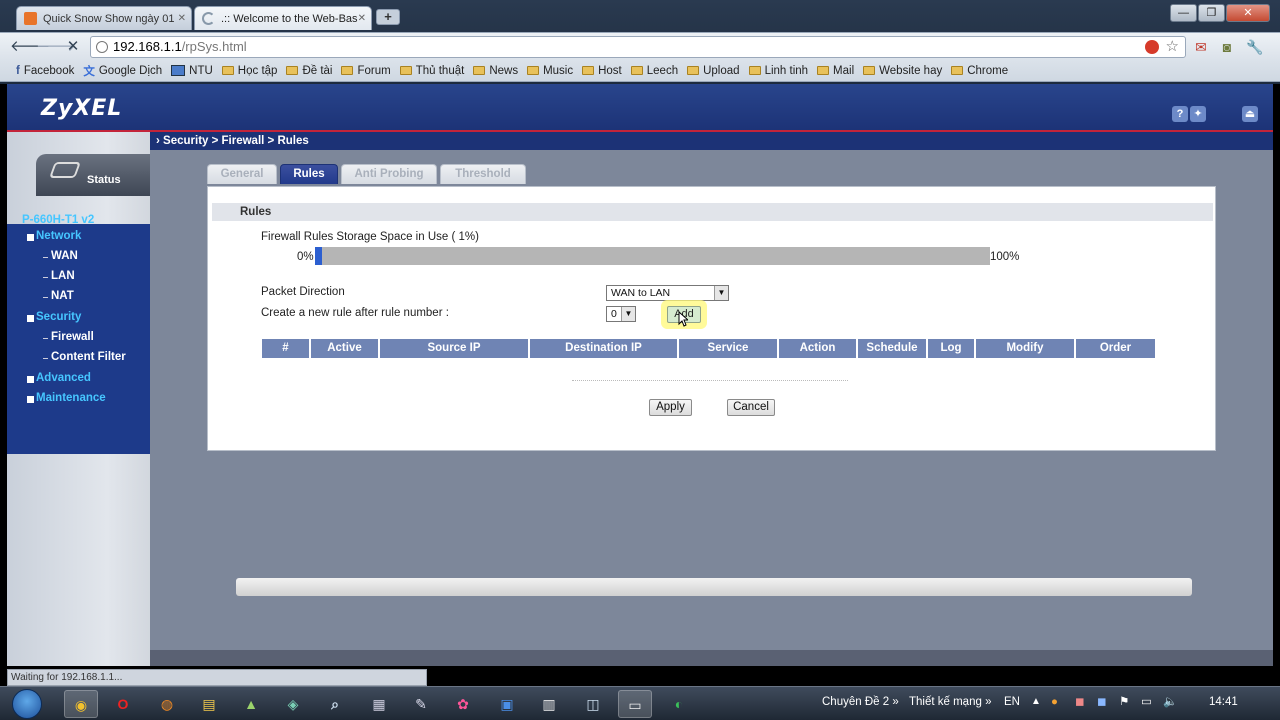 The height and width of the screenshot is (720, 1280). I want to click on browser-tab-quick-snow-show: Quick Snow Show ngày 01 ✕, so click(104, 18).